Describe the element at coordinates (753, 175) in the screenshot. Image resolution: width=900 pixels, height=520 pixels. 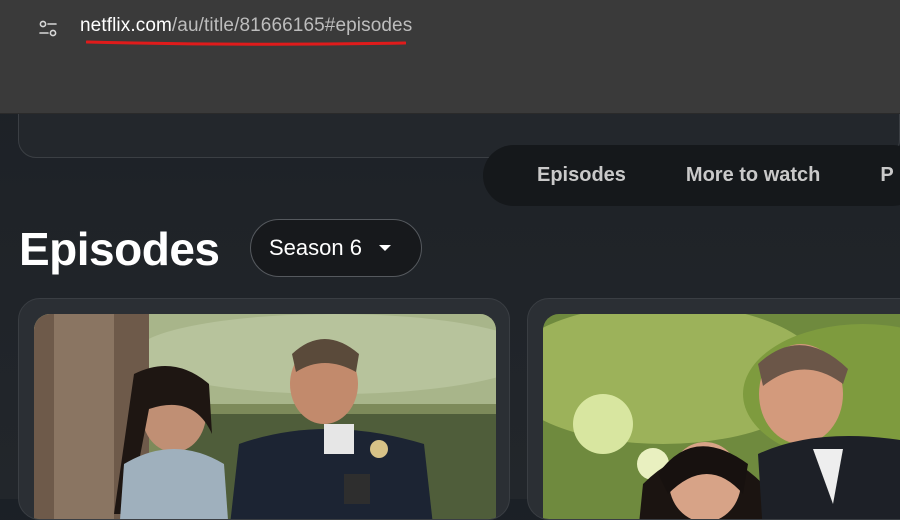
I see `tab-more-to-watch: More to watch` at that location.